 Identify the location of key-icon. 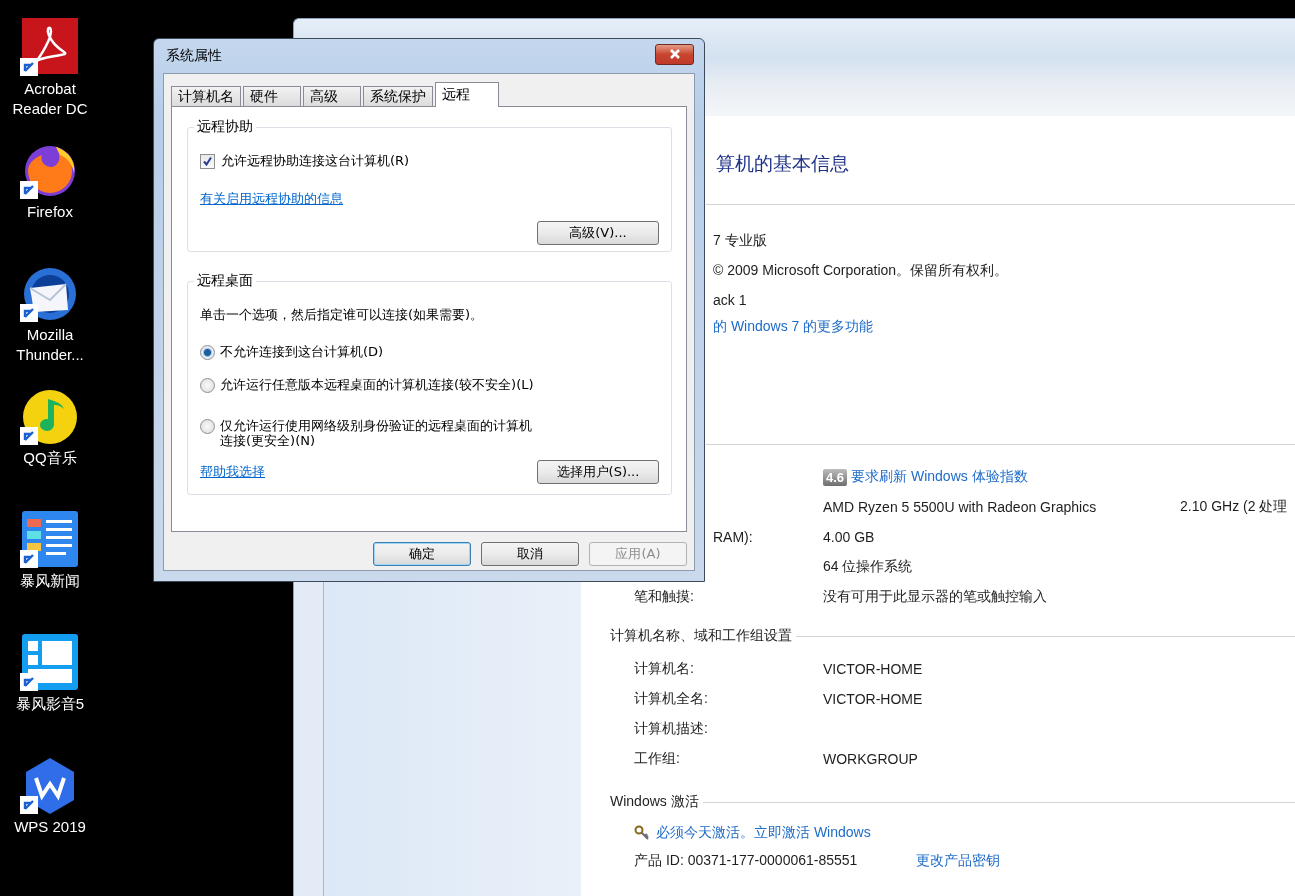
(642, 833).